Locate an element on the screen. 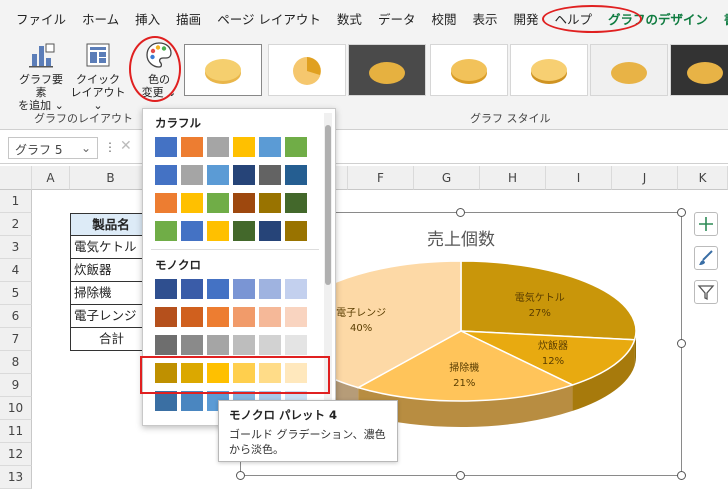  column-header-g: G is located at coordinates (447, 178).